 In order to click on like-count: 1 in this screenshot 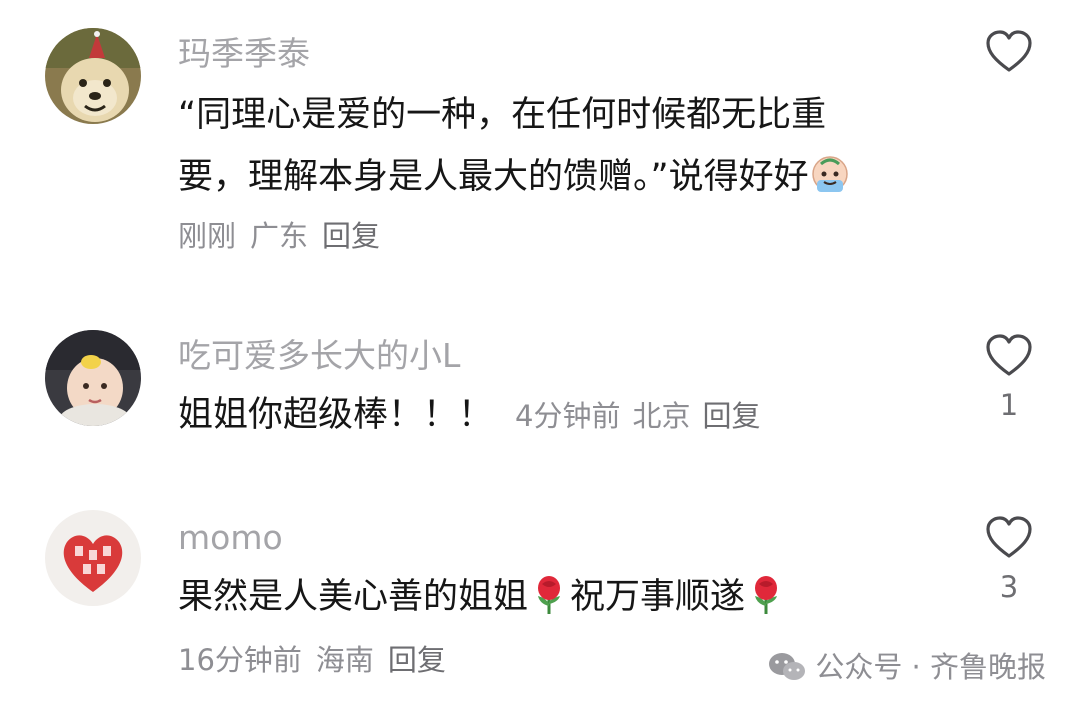, I will do `click(1009, 405)`.